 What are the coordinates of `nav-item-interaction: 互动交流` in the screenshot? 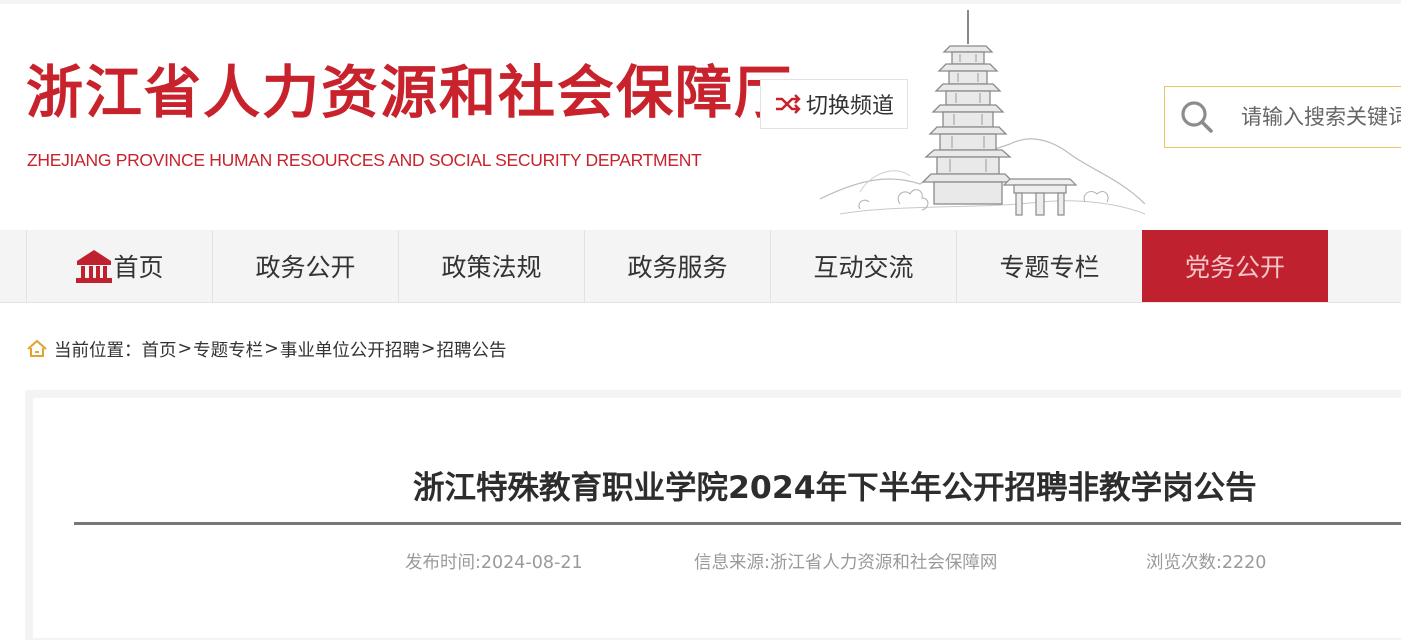 It's located at (863, 266).